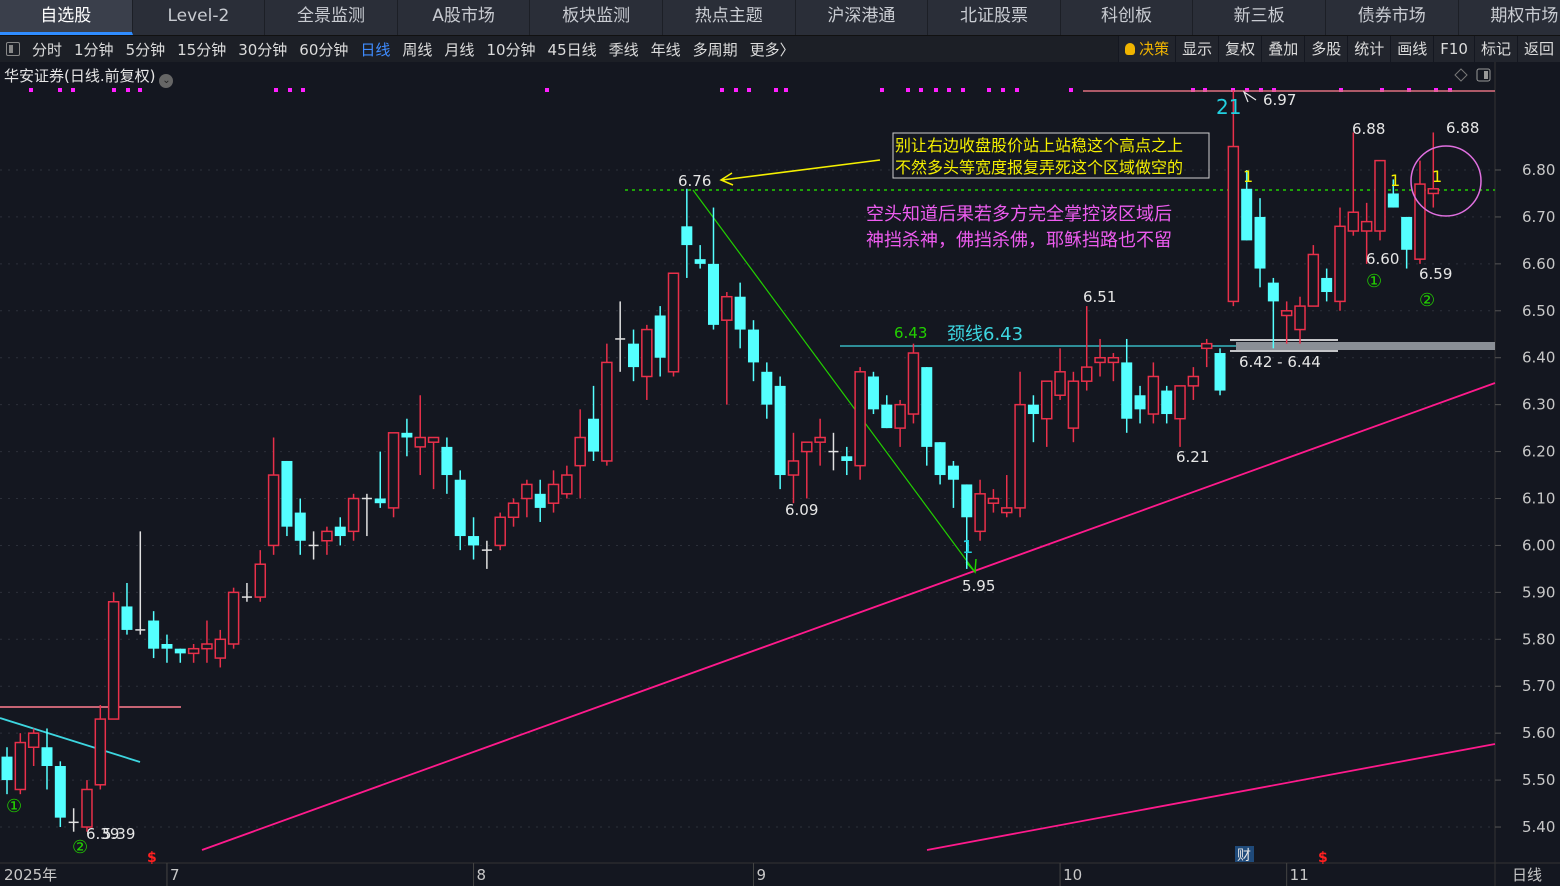  Describe the element at coordinates (715, 49) in the screenshot. I see `period-13: 多周期` at that location.